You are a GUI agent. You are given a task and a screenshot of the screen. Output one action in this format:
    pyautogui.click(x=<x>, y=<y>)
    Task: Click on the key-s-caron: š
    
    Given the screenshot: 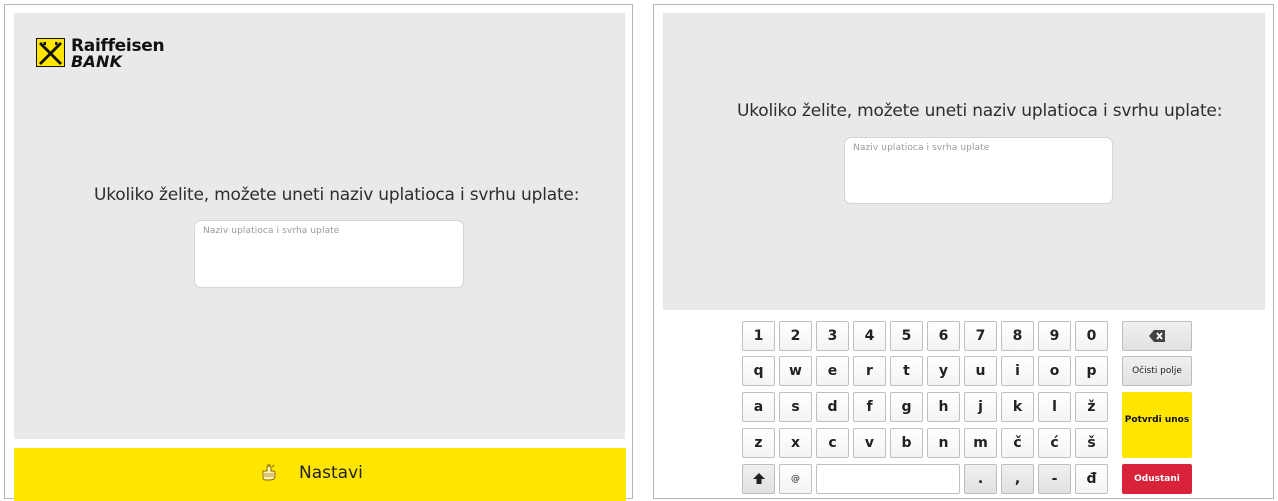 What is the action you would take?
    pyautogui.click(x=1091, y=443)
    